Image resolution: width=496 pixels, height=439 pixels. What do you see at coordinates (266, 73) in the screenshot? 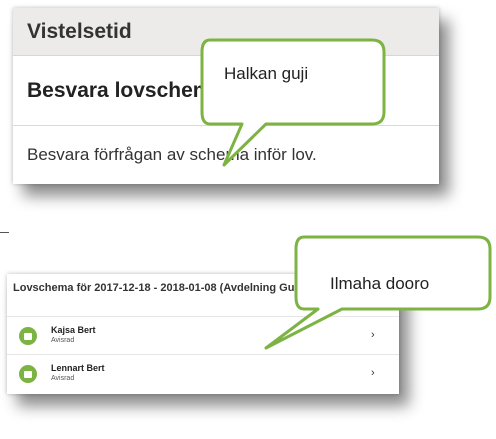
I see `callout-text: Halkan guji` at bounding box center [266, 73].